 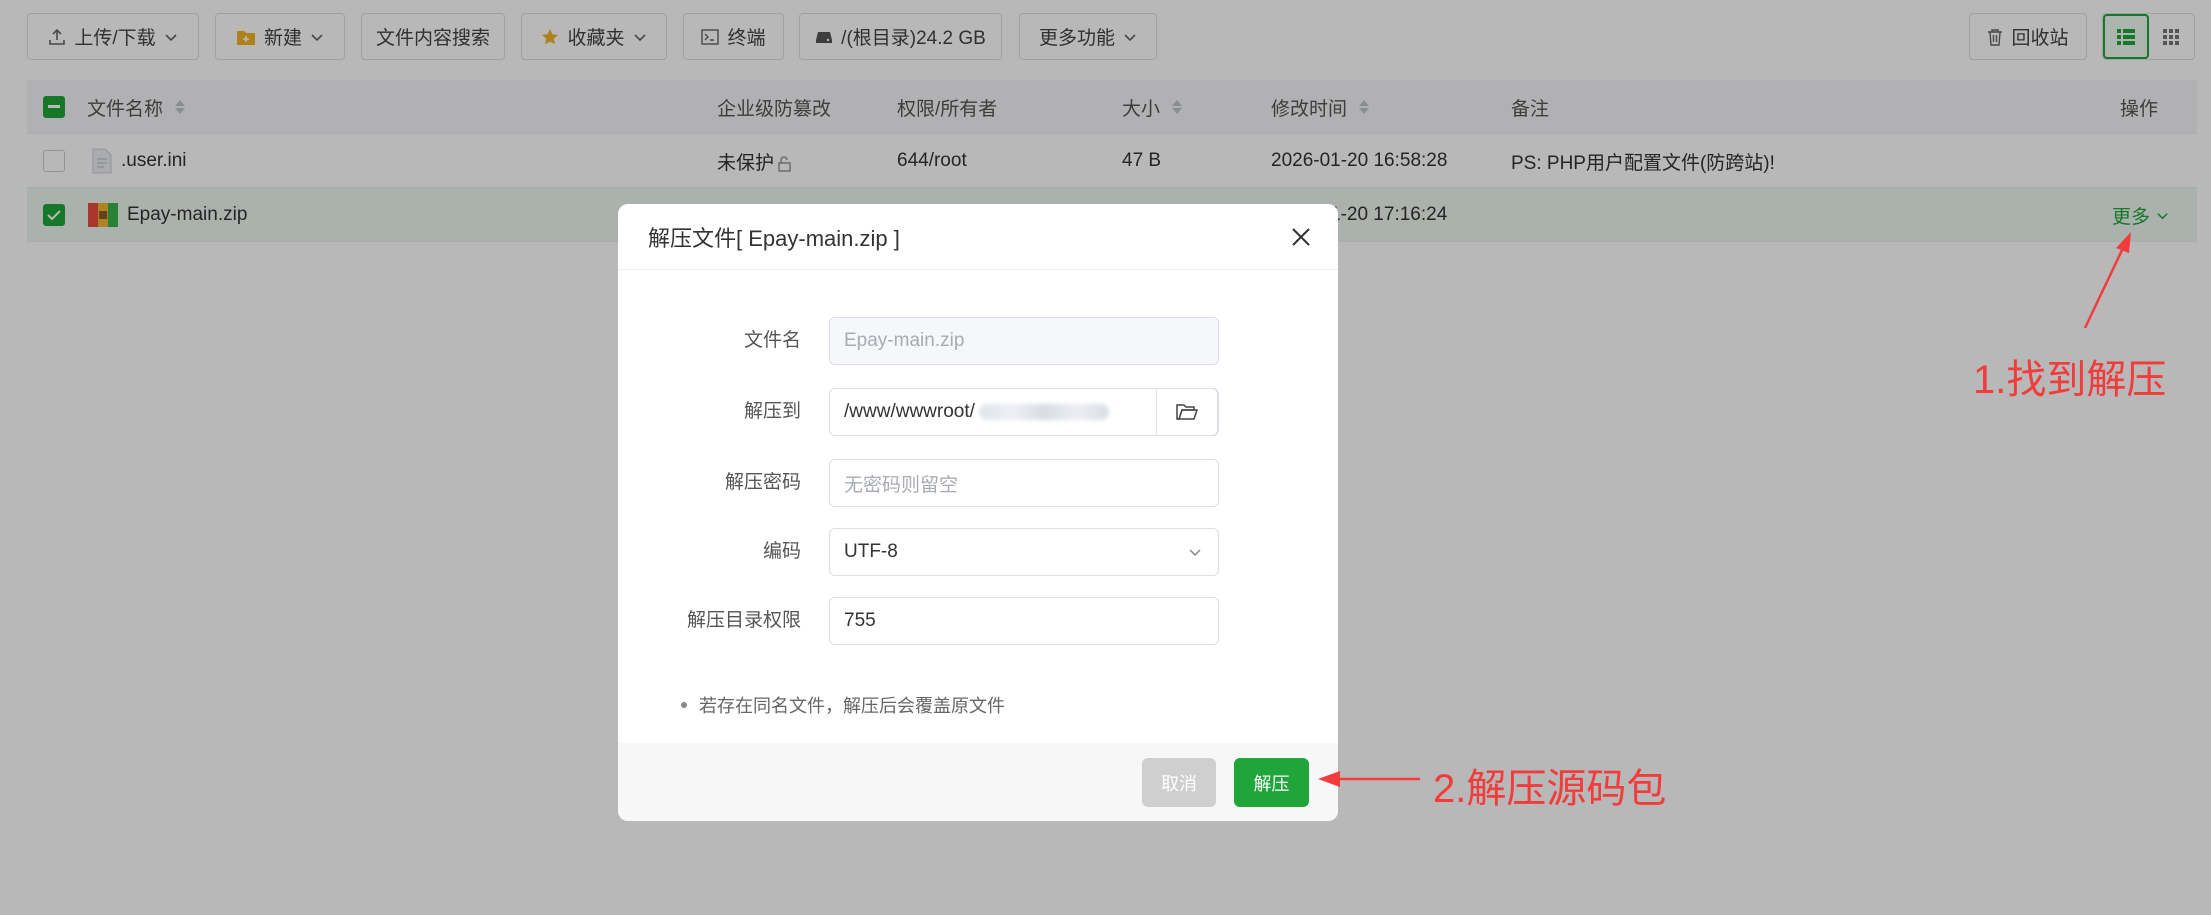 I want to click on extract-to-label: 解压到, so click(x=772, y=411).